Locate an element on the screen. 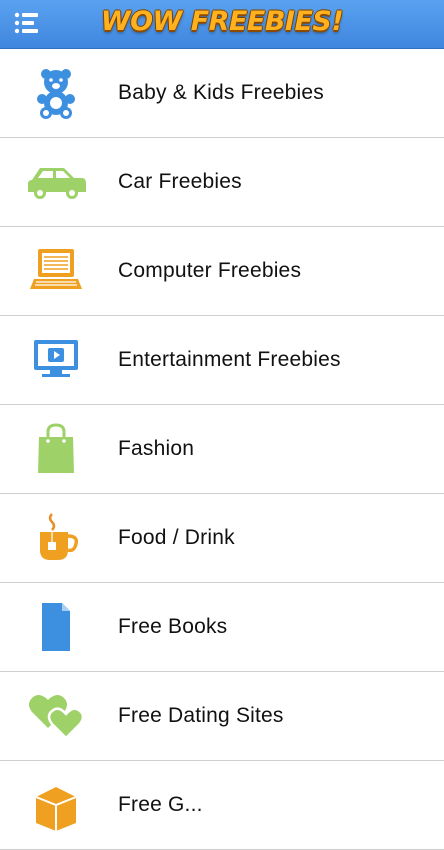  game-box-icon is located at coordinates (56, 805).